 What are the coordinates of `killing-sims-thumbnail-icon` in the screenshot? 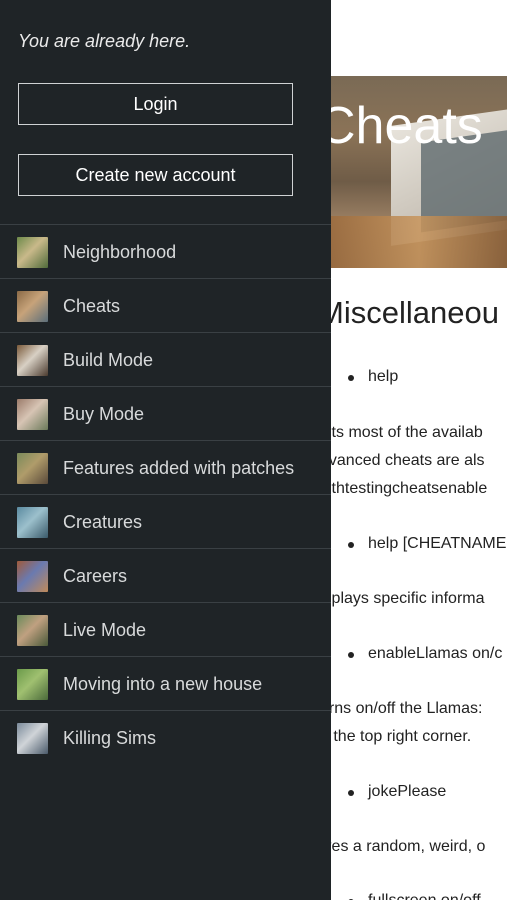 It's located at (32, 738).